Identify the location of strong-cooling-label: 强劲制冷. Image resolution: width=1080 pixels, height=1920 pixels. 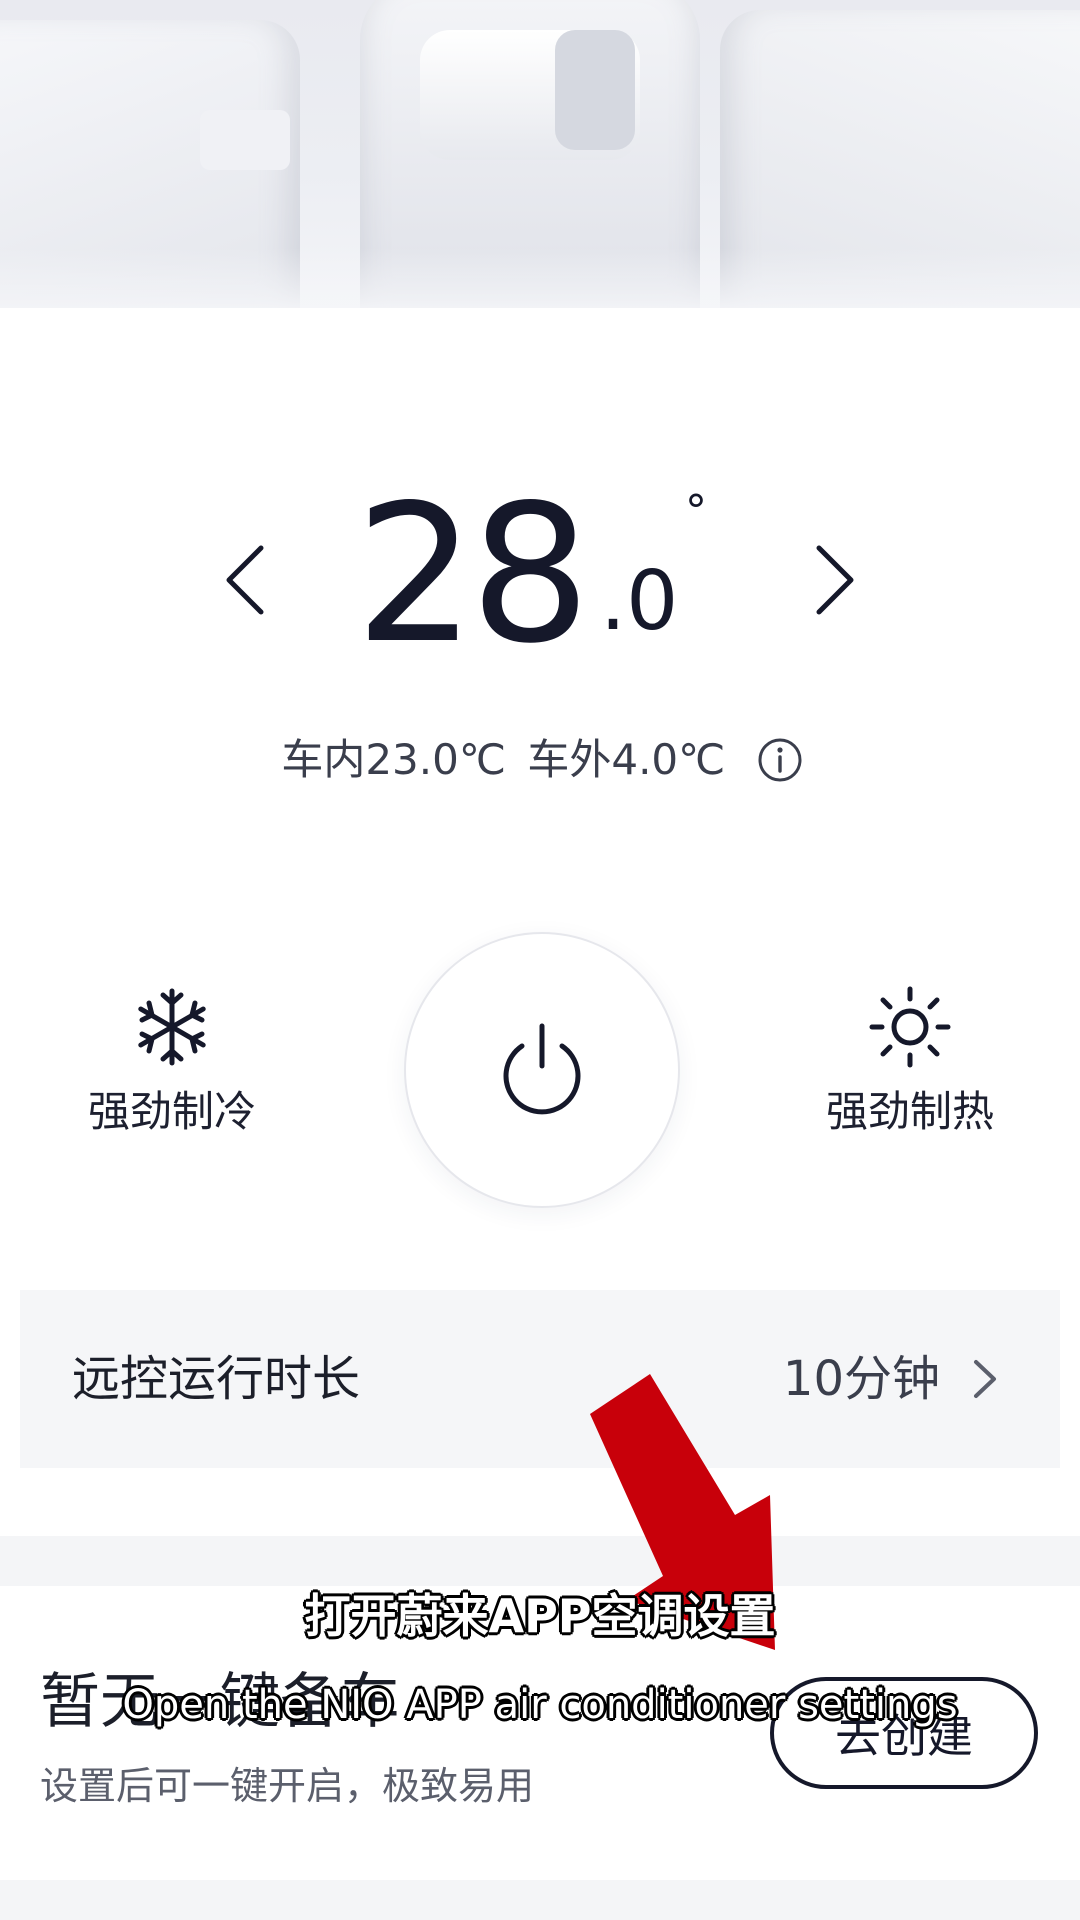
(171, 1111).